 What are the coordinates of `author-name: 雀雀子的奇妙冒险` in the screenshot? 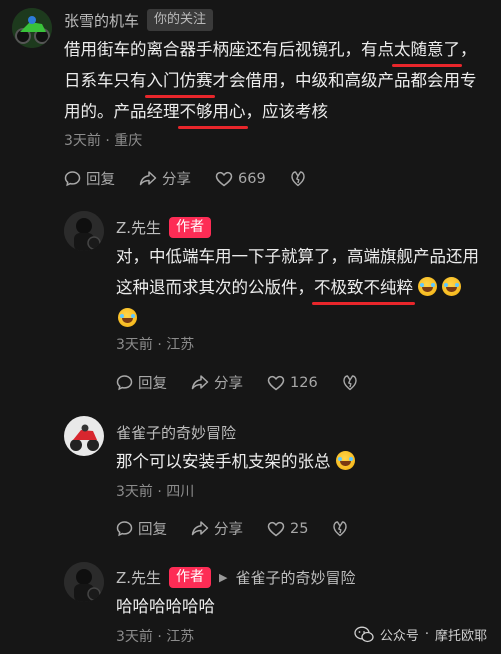 It's located at (176, 432).